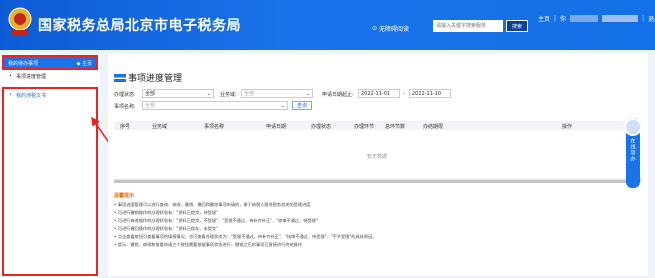 The height and width of the screenshot is (278, 655). What do you see at coordinates (378, 125) in the screenshot?
I see `table-header: 序号 业务域 事项名称 申请日期 办理状态 办理环节 总环节数 办结期限 操作` at bounding box center [378, 125].